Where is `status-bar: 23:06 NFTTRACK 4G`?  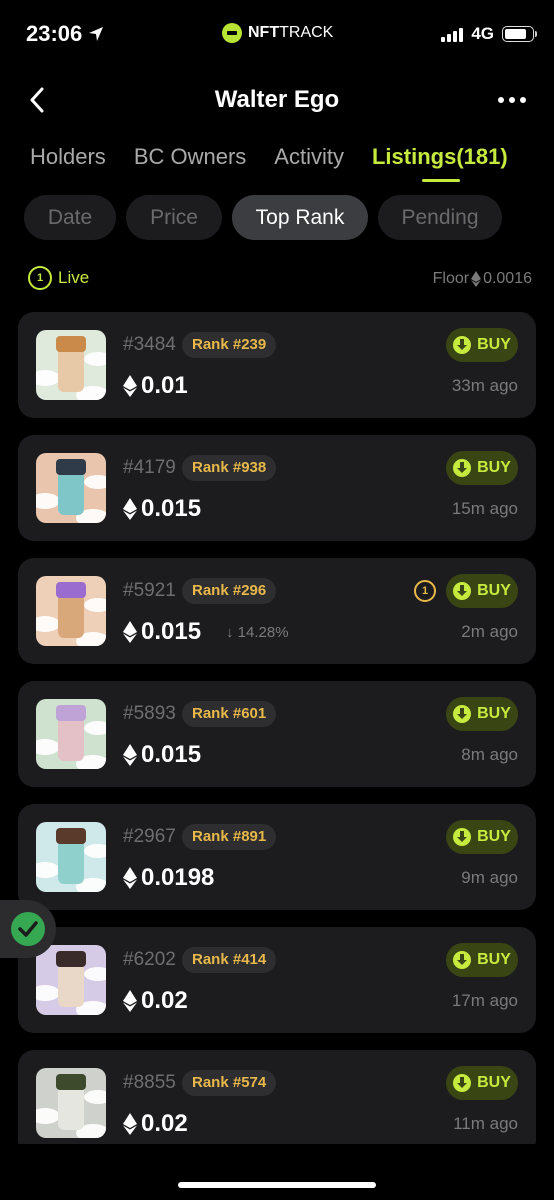 status-bar: 23:06 NFTTRACK 4G is located at coordinates (277, 35).